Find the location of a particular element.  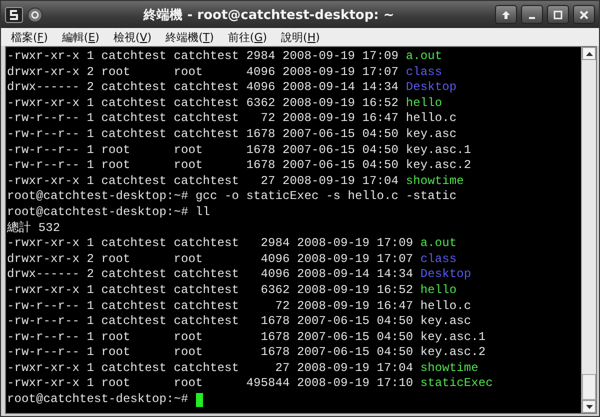

minimize-icon is located at coordinates (532, 18).